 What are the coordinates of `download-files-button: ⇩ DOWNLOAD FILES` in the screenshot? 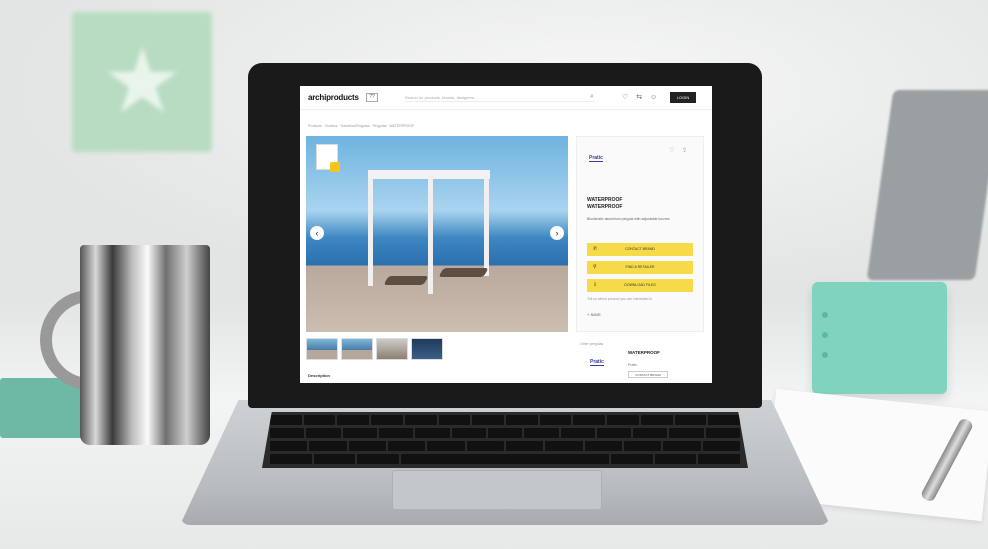 It's located at (640, 285).